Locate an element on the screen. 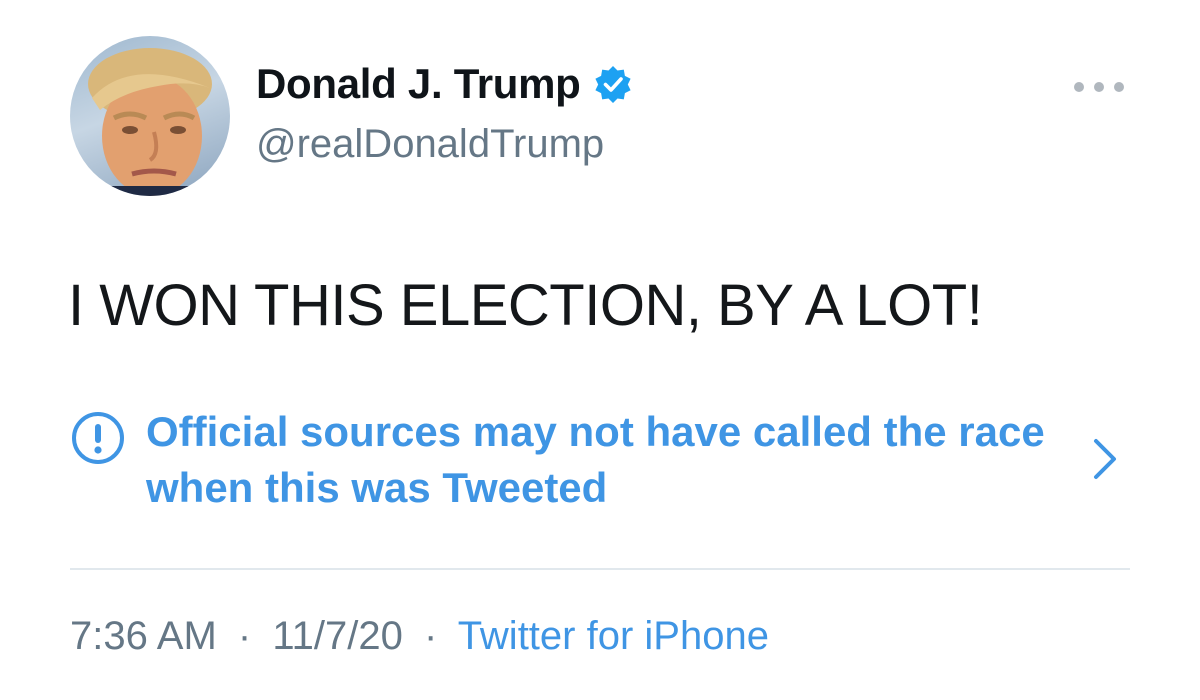  avatar is located at coordinates (150, 116).